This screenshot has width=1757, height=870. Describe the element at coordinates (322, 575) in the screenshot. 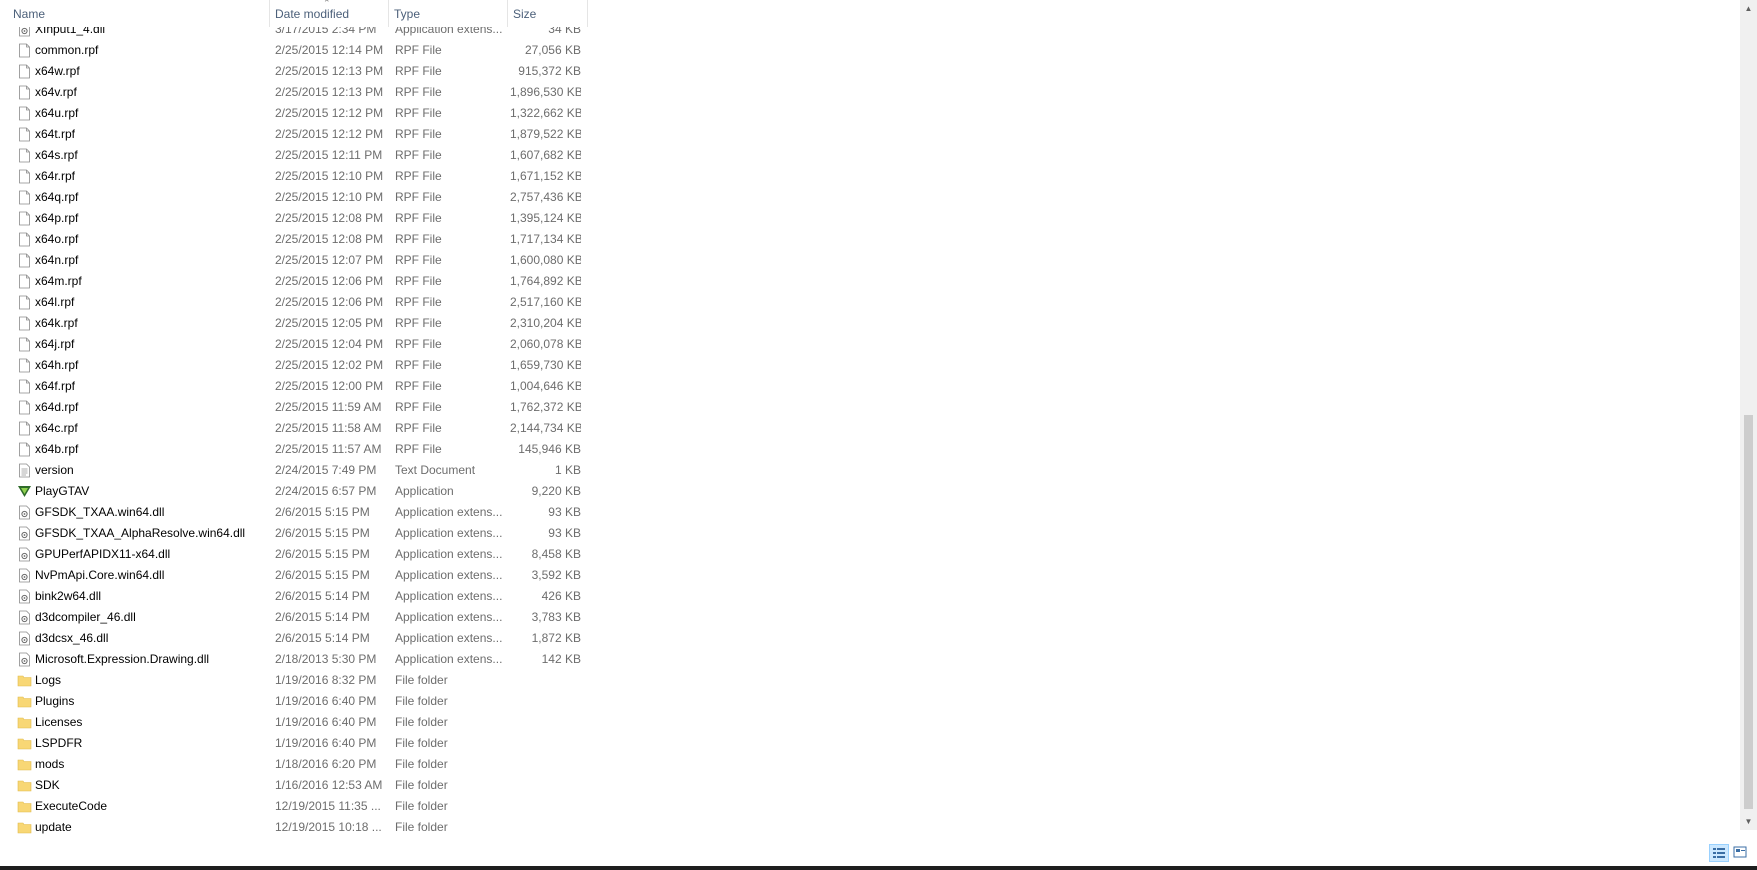

I see `file-date-modified: 2/6/2015 5:15 PM` at that location.